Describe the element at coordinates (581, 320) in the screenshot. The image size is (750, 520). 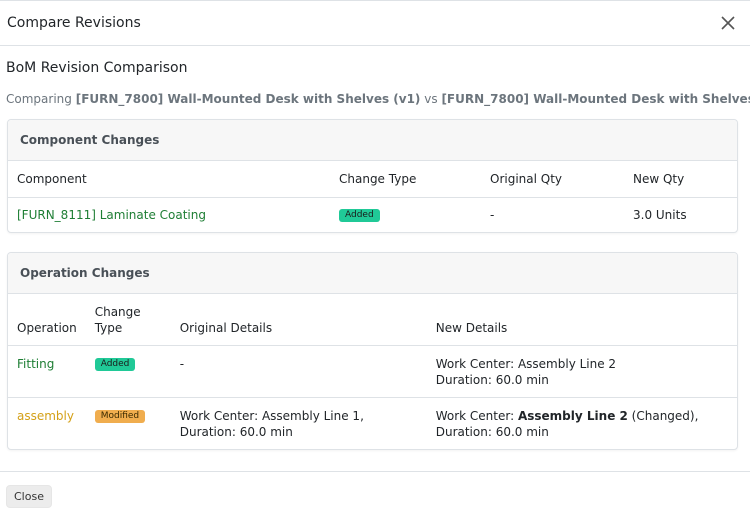
I see `col-header-new-details: New Details` at that location.